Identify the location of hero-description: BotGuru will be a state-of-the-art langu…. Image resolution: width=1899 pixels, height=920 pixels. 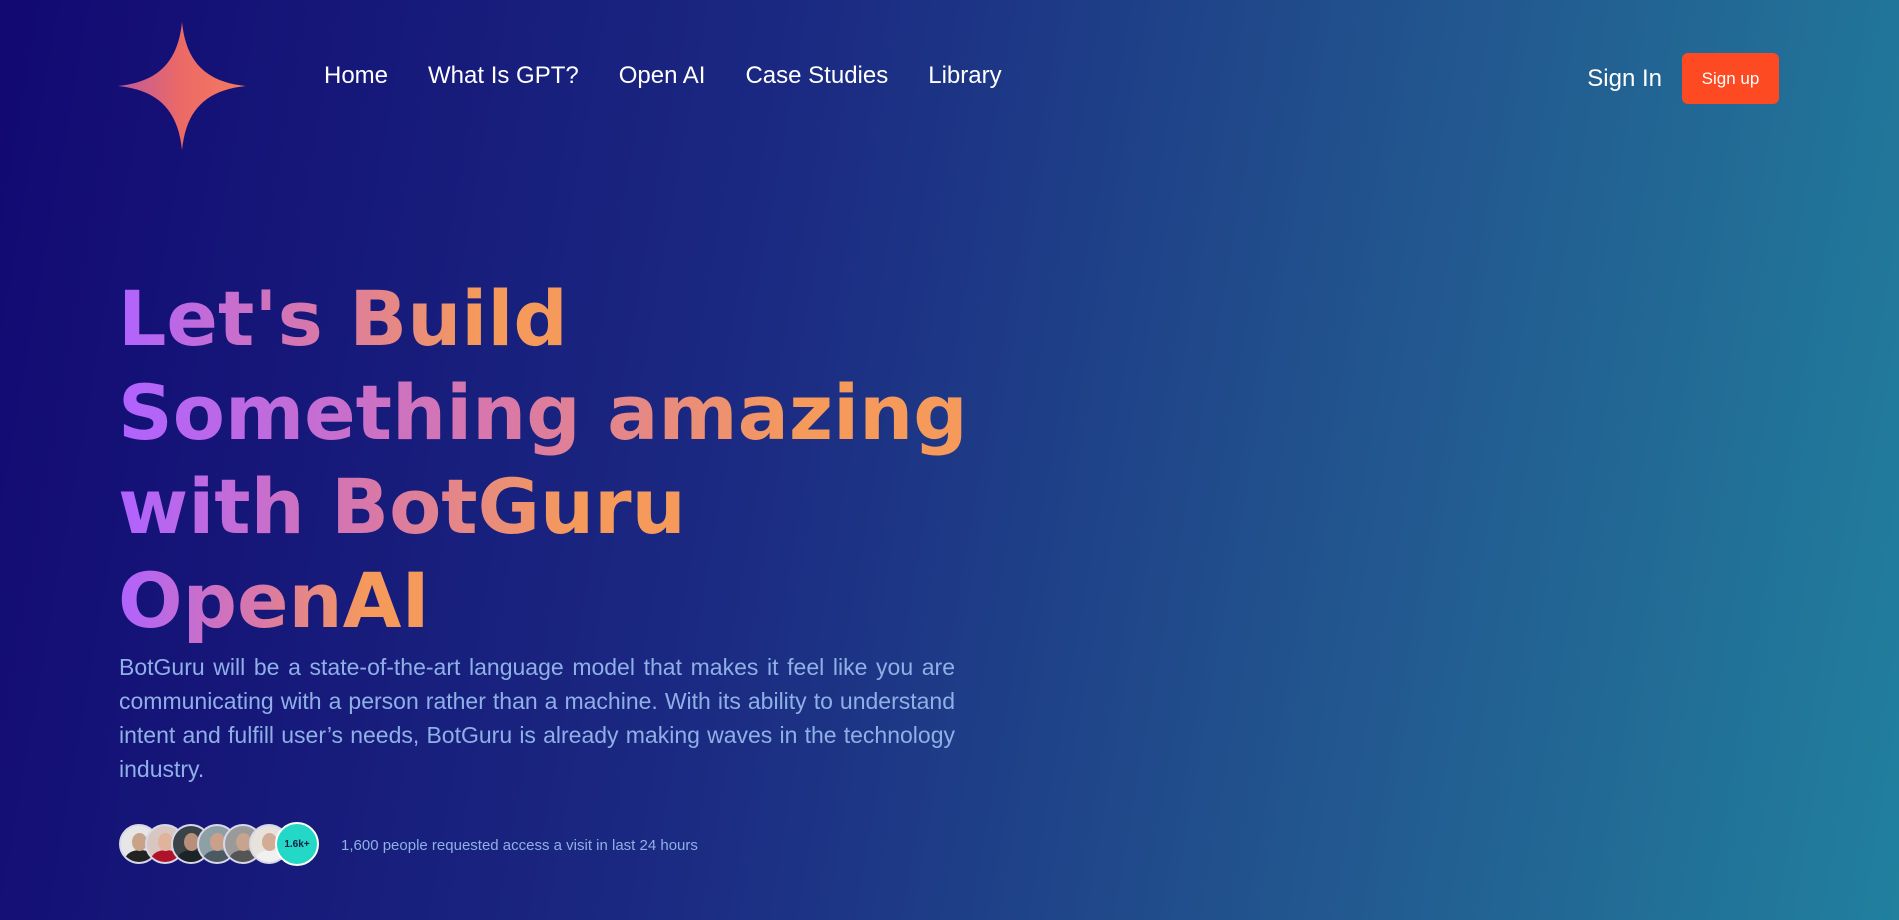
(537, 718).